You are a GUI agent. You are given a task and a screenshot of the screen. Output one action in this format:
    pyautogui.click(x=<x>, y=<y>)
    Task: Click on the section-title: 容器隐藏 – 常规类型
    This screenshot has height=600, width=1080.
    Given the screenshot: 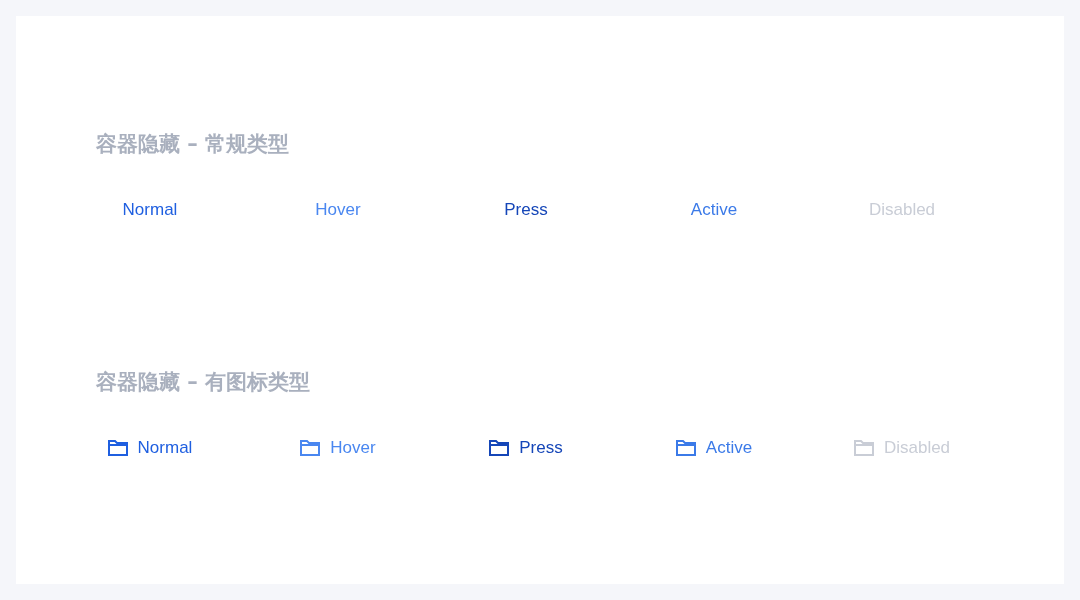 What is the action you would take?
    pyautogui.click(x=193, y=144)
    